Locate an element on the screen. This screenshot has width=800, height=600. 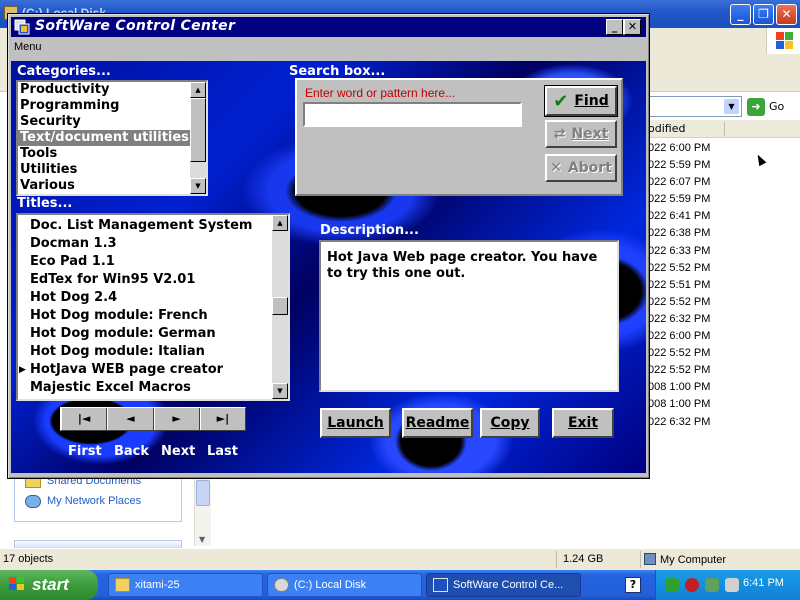
column-header-label: odified is located at coordinates (667, 128).